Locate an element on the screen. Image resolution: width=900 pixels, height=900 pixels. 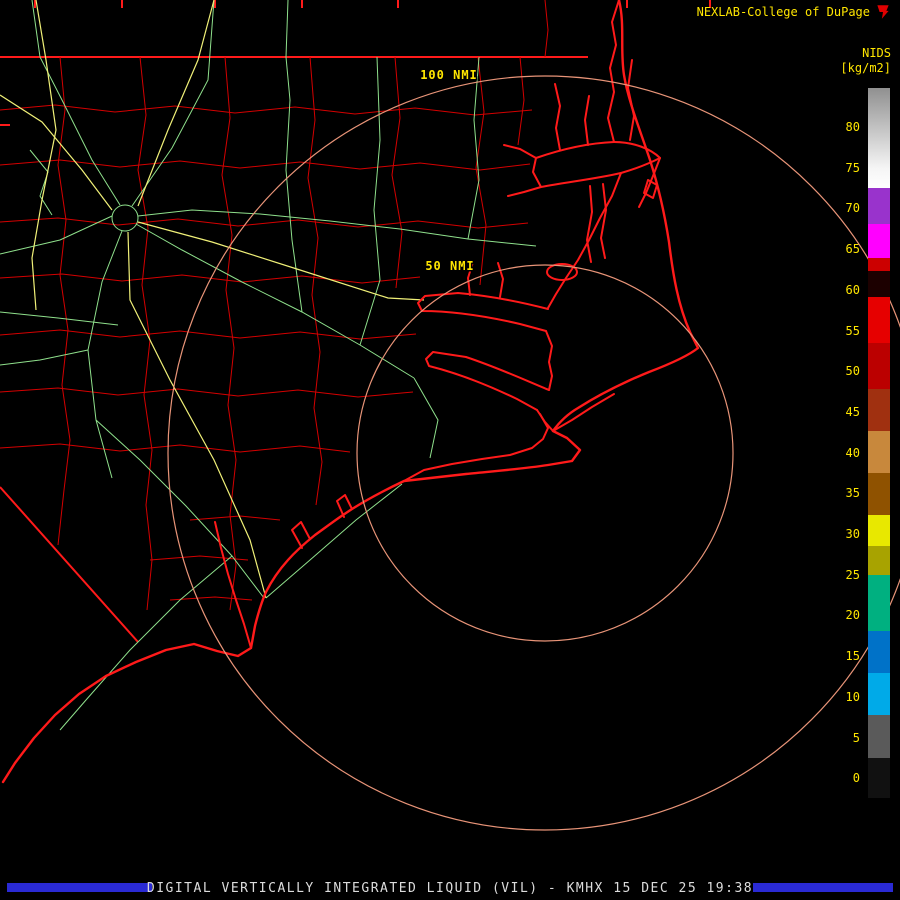
cod-logo-icon is located at coordinates (883, 12).